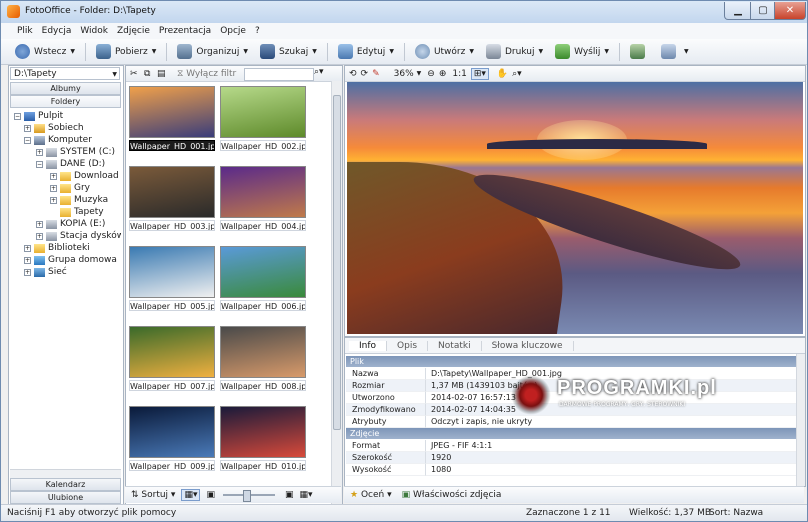 The height and width of the screenshot is (522, 808). Describe the element at coordinates (502, 74) in the screenshot. I see `hand-tool-icon: ✋` at that location.